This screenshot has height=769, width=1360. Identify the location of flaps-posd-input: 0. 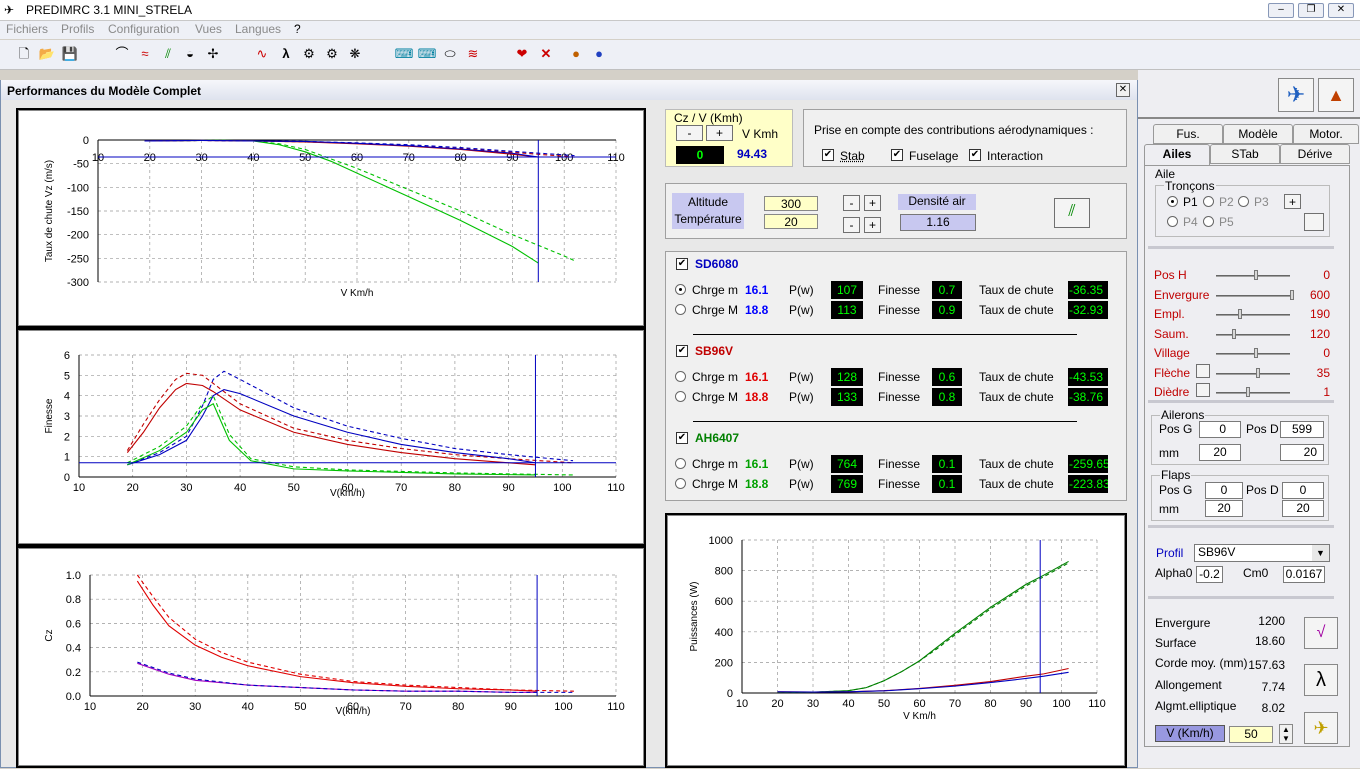
(1303, 490).